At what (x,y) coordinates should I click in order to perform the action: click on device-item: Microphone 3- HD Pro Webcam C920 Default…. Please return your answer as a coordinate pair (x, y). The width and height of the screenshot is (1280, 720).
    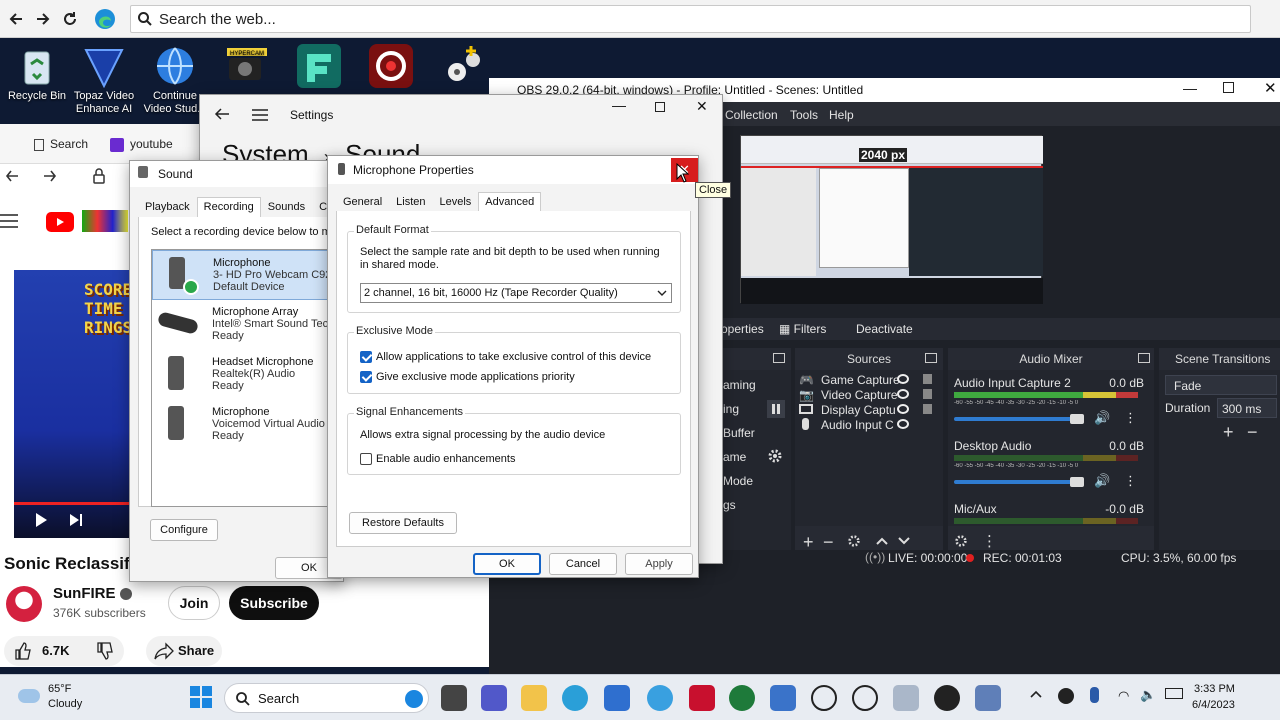
    Looking at the image, I should click on (245, 275).